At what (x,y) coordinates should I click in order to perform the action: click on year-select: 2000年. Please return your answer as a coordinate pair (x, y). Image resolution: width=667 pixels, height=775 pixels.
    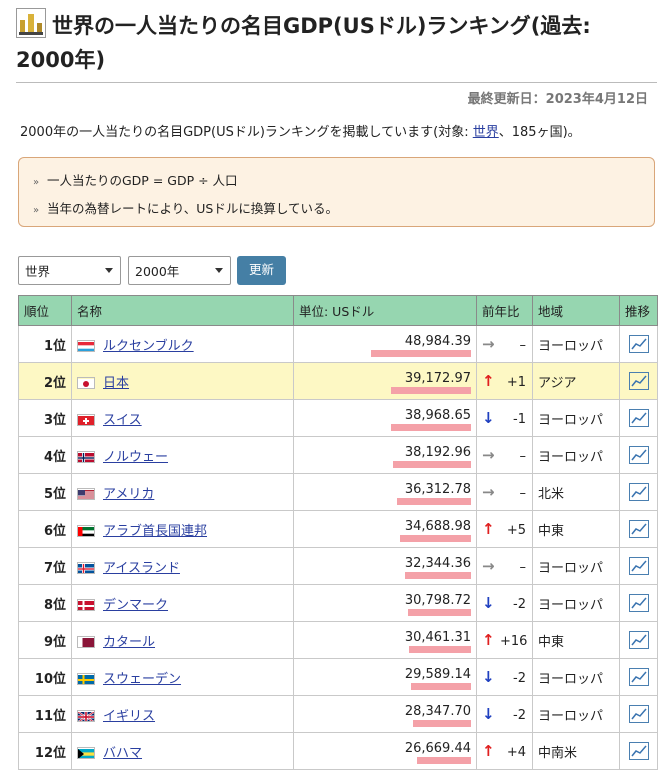
    Looking at the image, I should click on (179, 270).